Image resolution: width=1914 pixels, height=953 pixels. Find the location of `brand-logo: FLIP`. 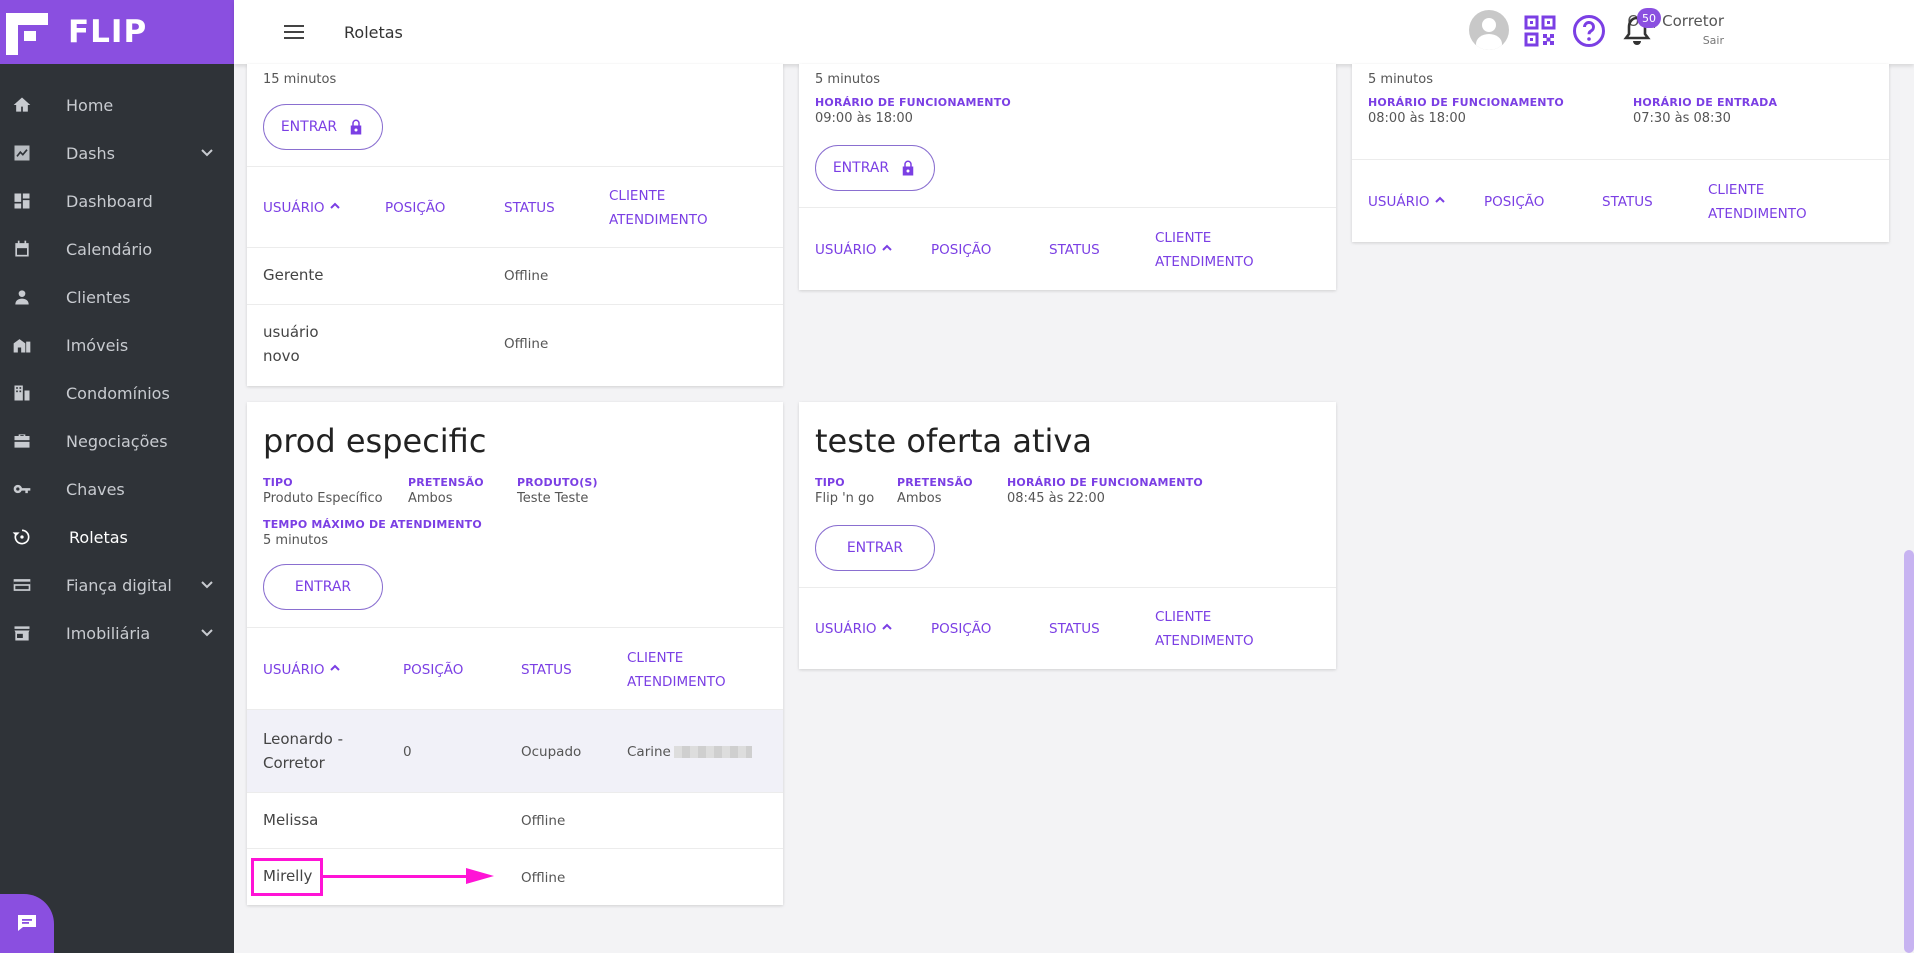

brand-logo: FLIP is located at coordinates (117, 32).